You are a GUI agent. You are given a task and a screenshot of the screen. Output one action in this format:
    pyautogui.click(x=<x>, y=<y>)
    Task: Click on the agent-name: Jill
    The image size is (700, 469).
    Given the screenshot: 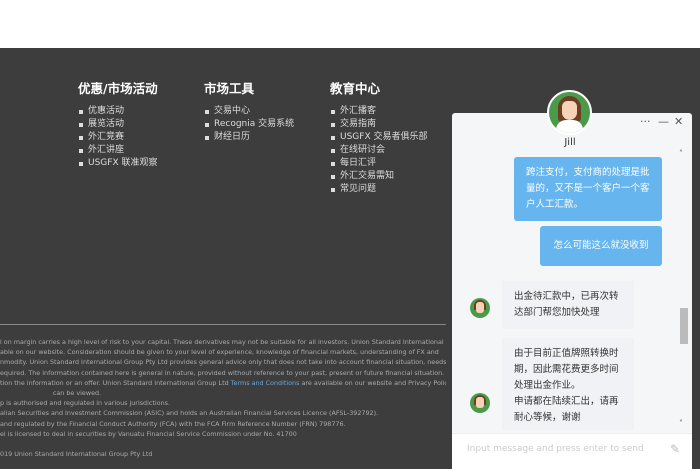 What is the action you would take?
    pyautogui.click(x=570, y=142)
    